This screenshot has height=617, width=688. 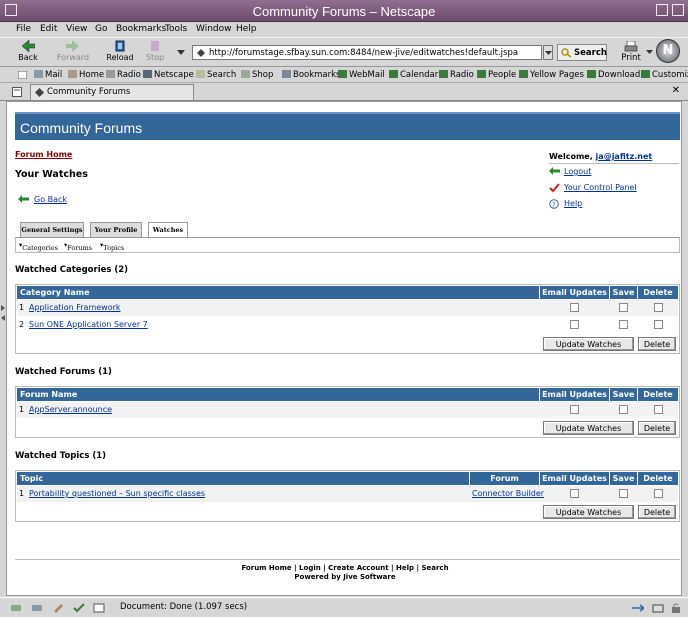 What do you see at coordinates (63, 372) in the screenshot?
I see `forums-title: Watched Forums (1)` at bounding box center [63, 372].